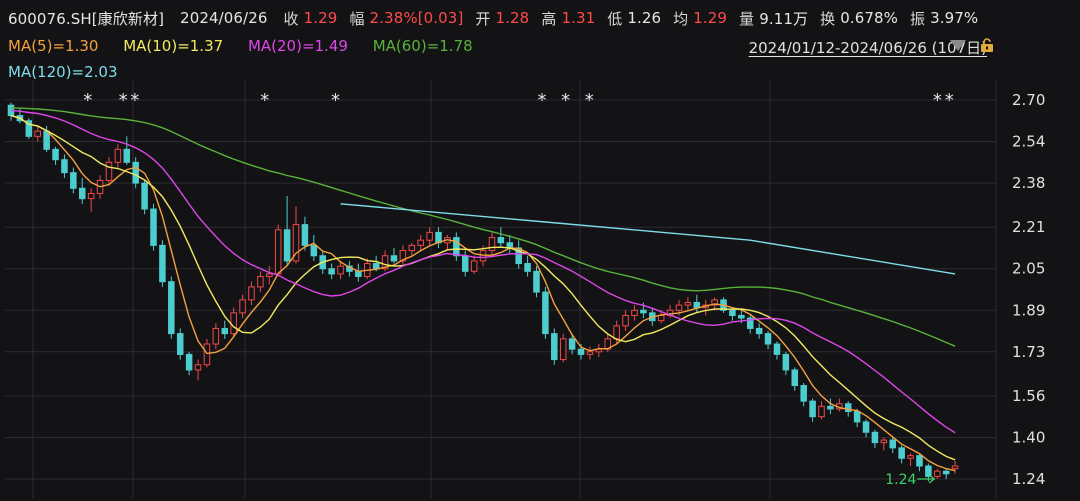  Describe the element at coordinates (1028, 437) in the screenshot. I see `y-tick-label: 1.40` at that location.